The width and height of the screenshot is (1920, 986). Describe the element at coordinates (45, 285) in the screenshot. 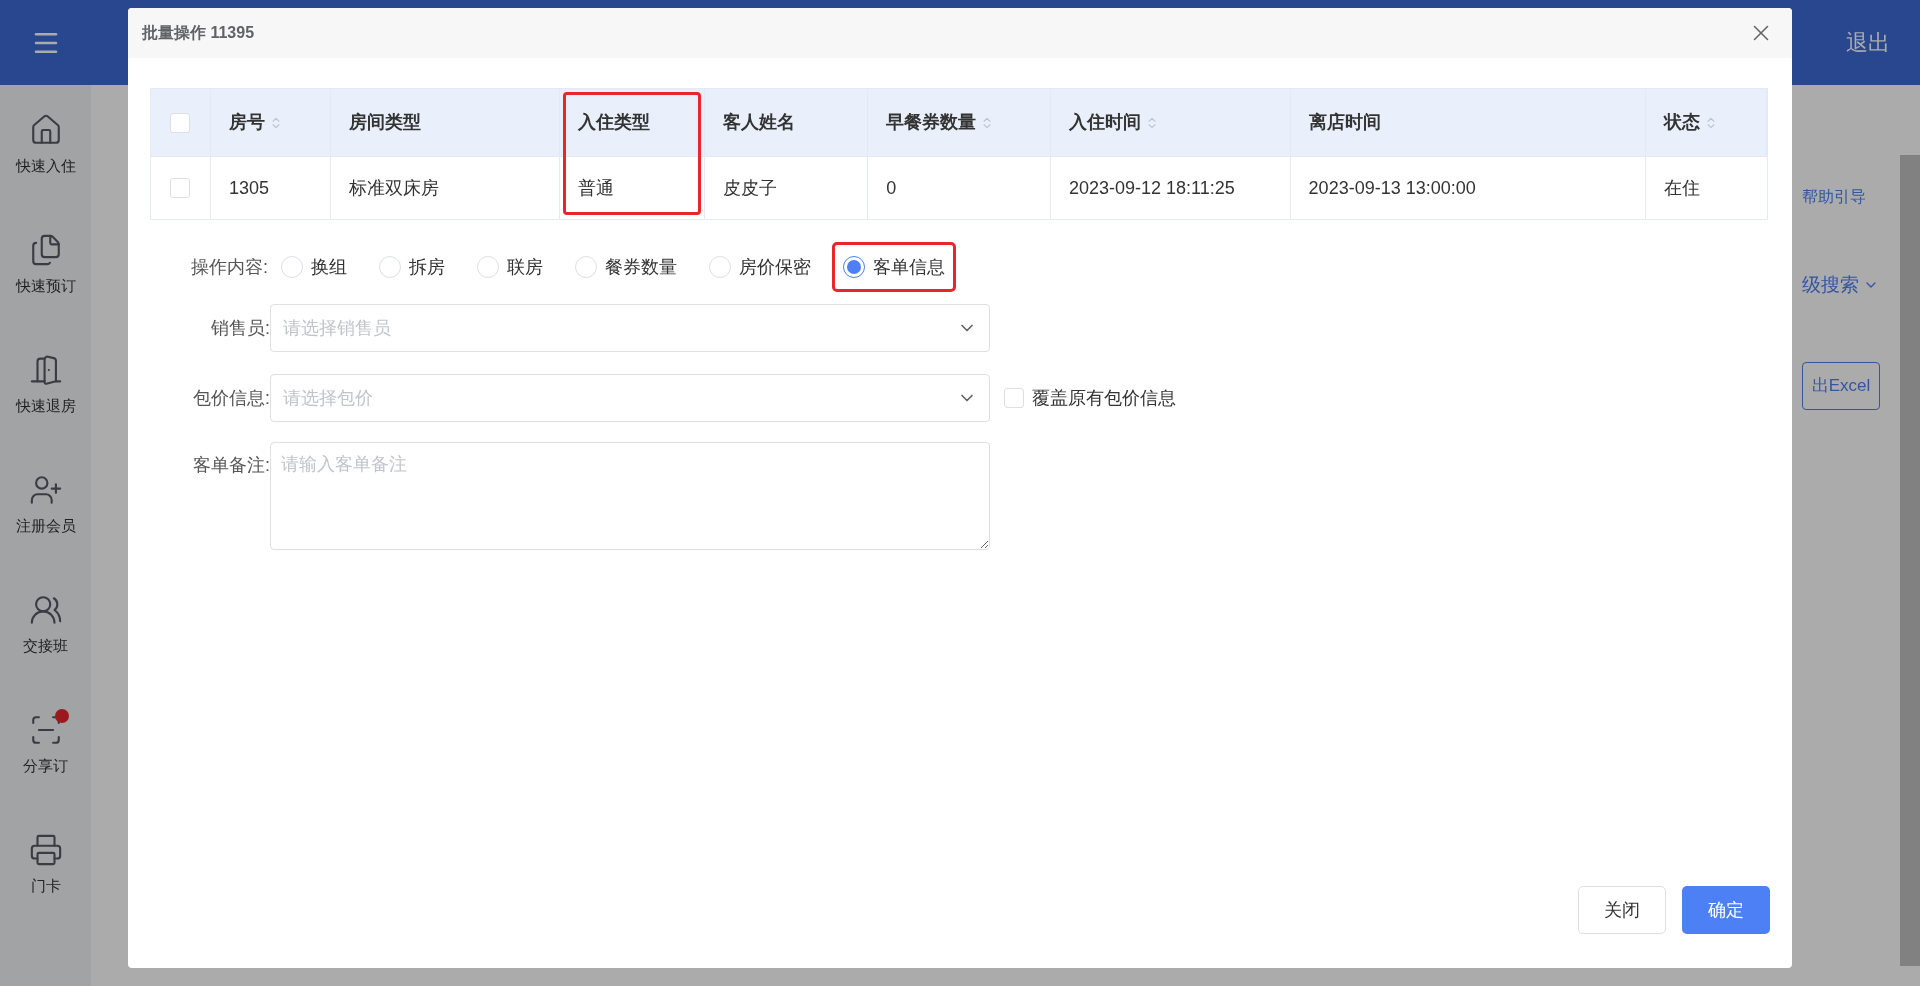

I see `sidebar-label: 快速预订` at that location.